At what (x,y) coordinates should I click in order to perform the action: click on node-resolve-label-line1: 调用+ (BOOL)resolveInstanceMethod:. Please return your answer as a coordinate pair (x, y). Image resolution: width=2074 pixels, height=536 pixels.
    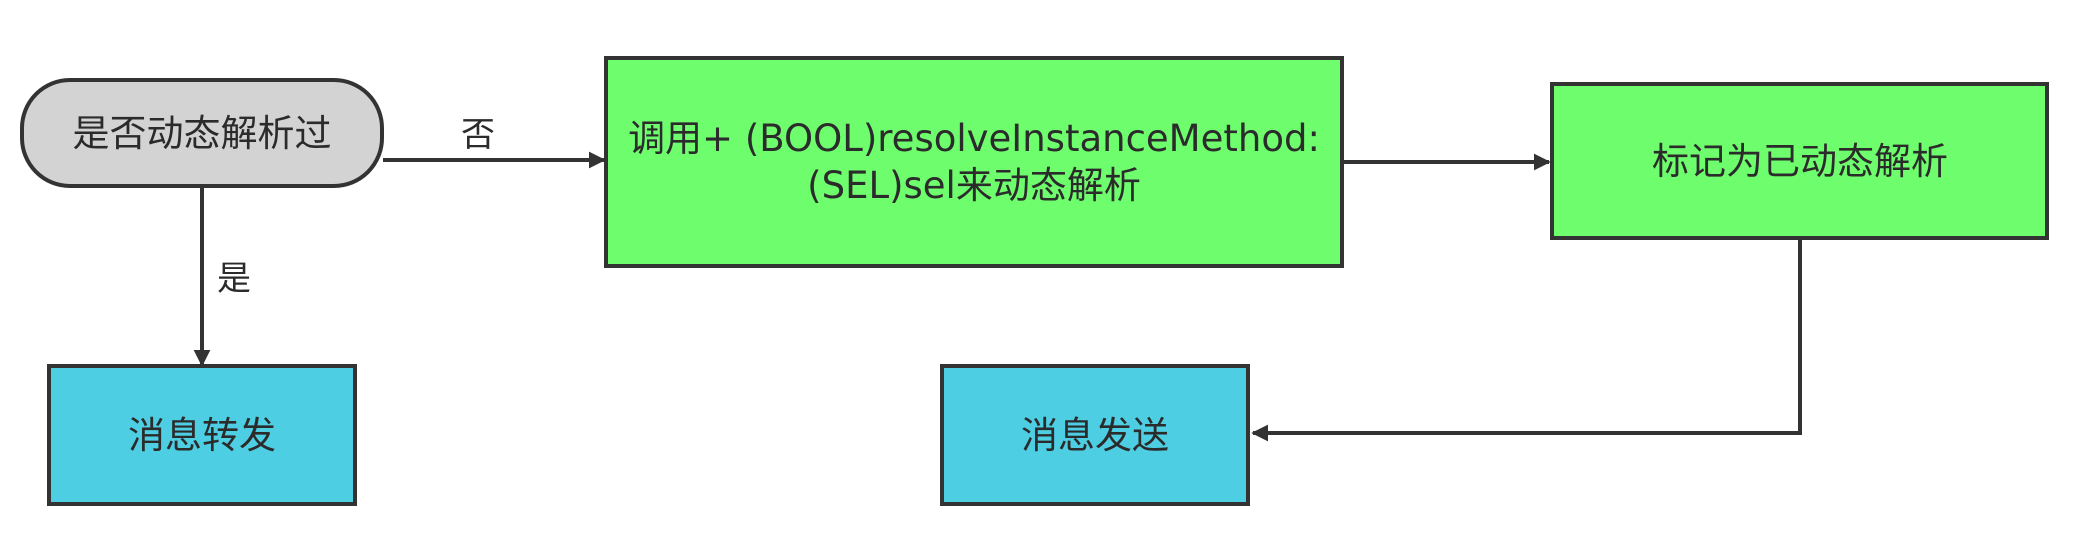
    Looking at the image, I should click on (974, 138).